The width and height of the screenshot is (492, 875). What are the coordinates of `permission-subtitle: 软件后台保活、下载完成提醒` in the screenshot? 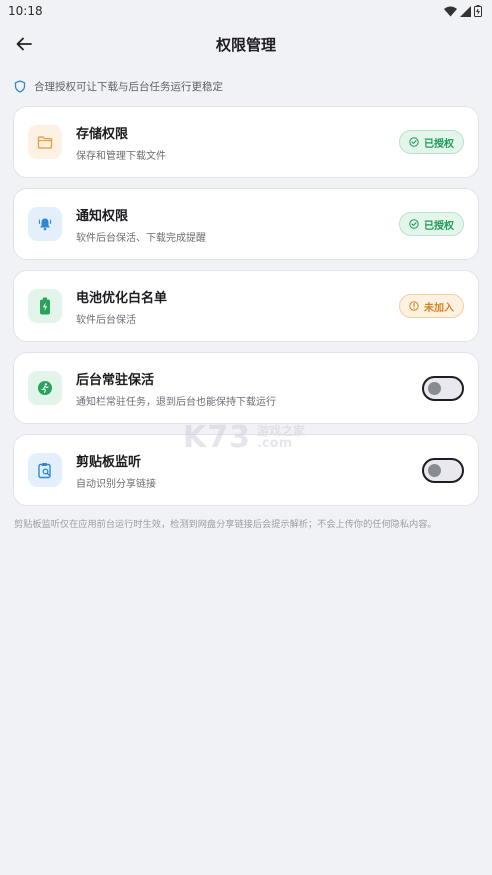 It's located at (141, 238).